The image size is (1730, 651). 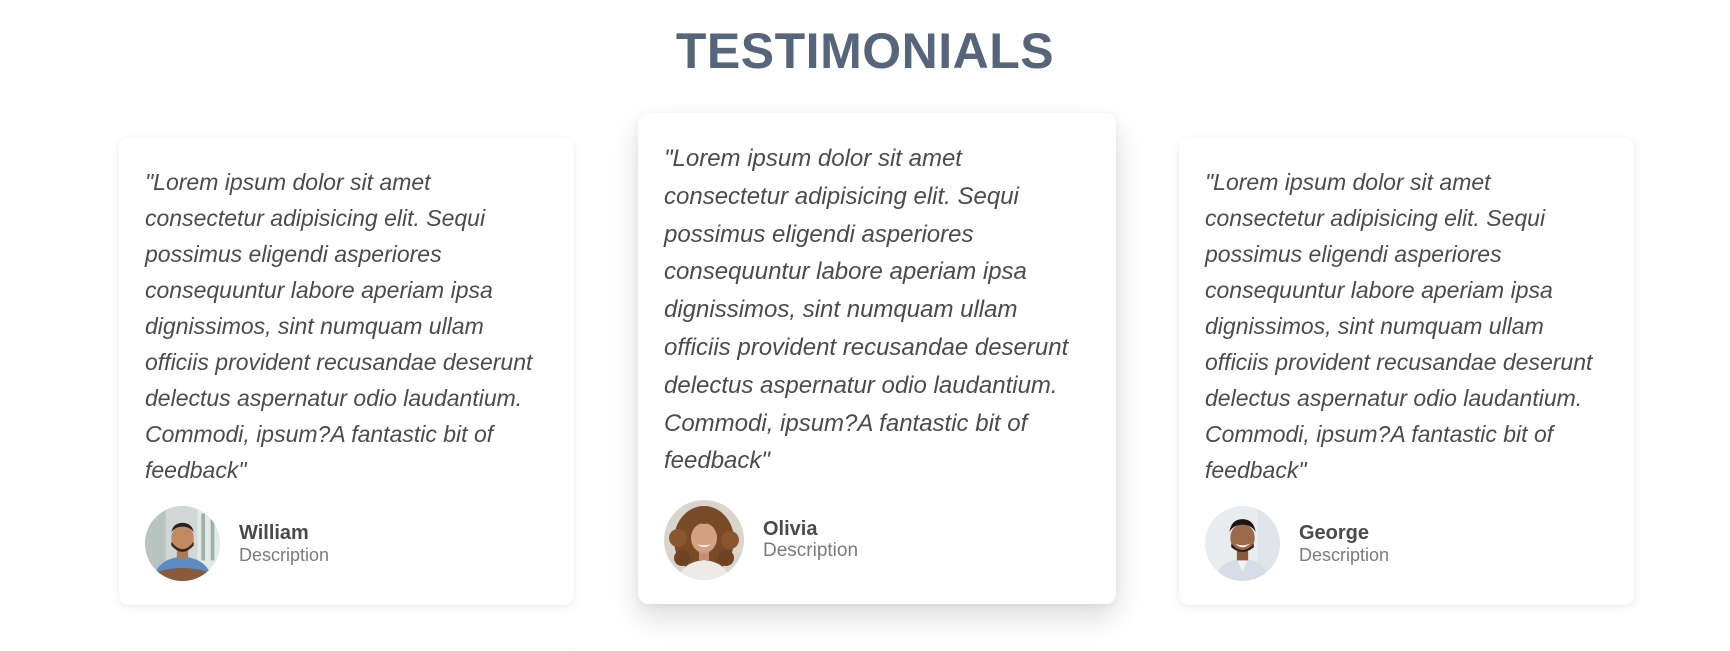 What do you see at coordinates (274, 532) in the screenshot?
I see `author-name: William` at bounding box center [274, 532].